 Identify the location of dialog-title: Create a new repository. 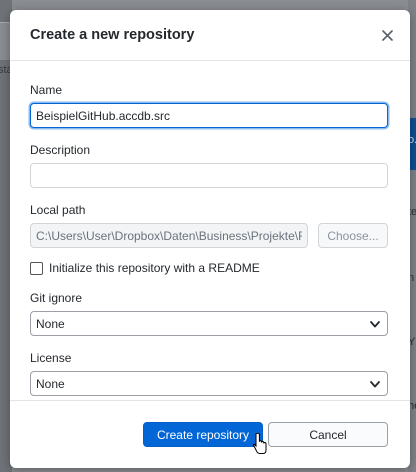
(112, 35).